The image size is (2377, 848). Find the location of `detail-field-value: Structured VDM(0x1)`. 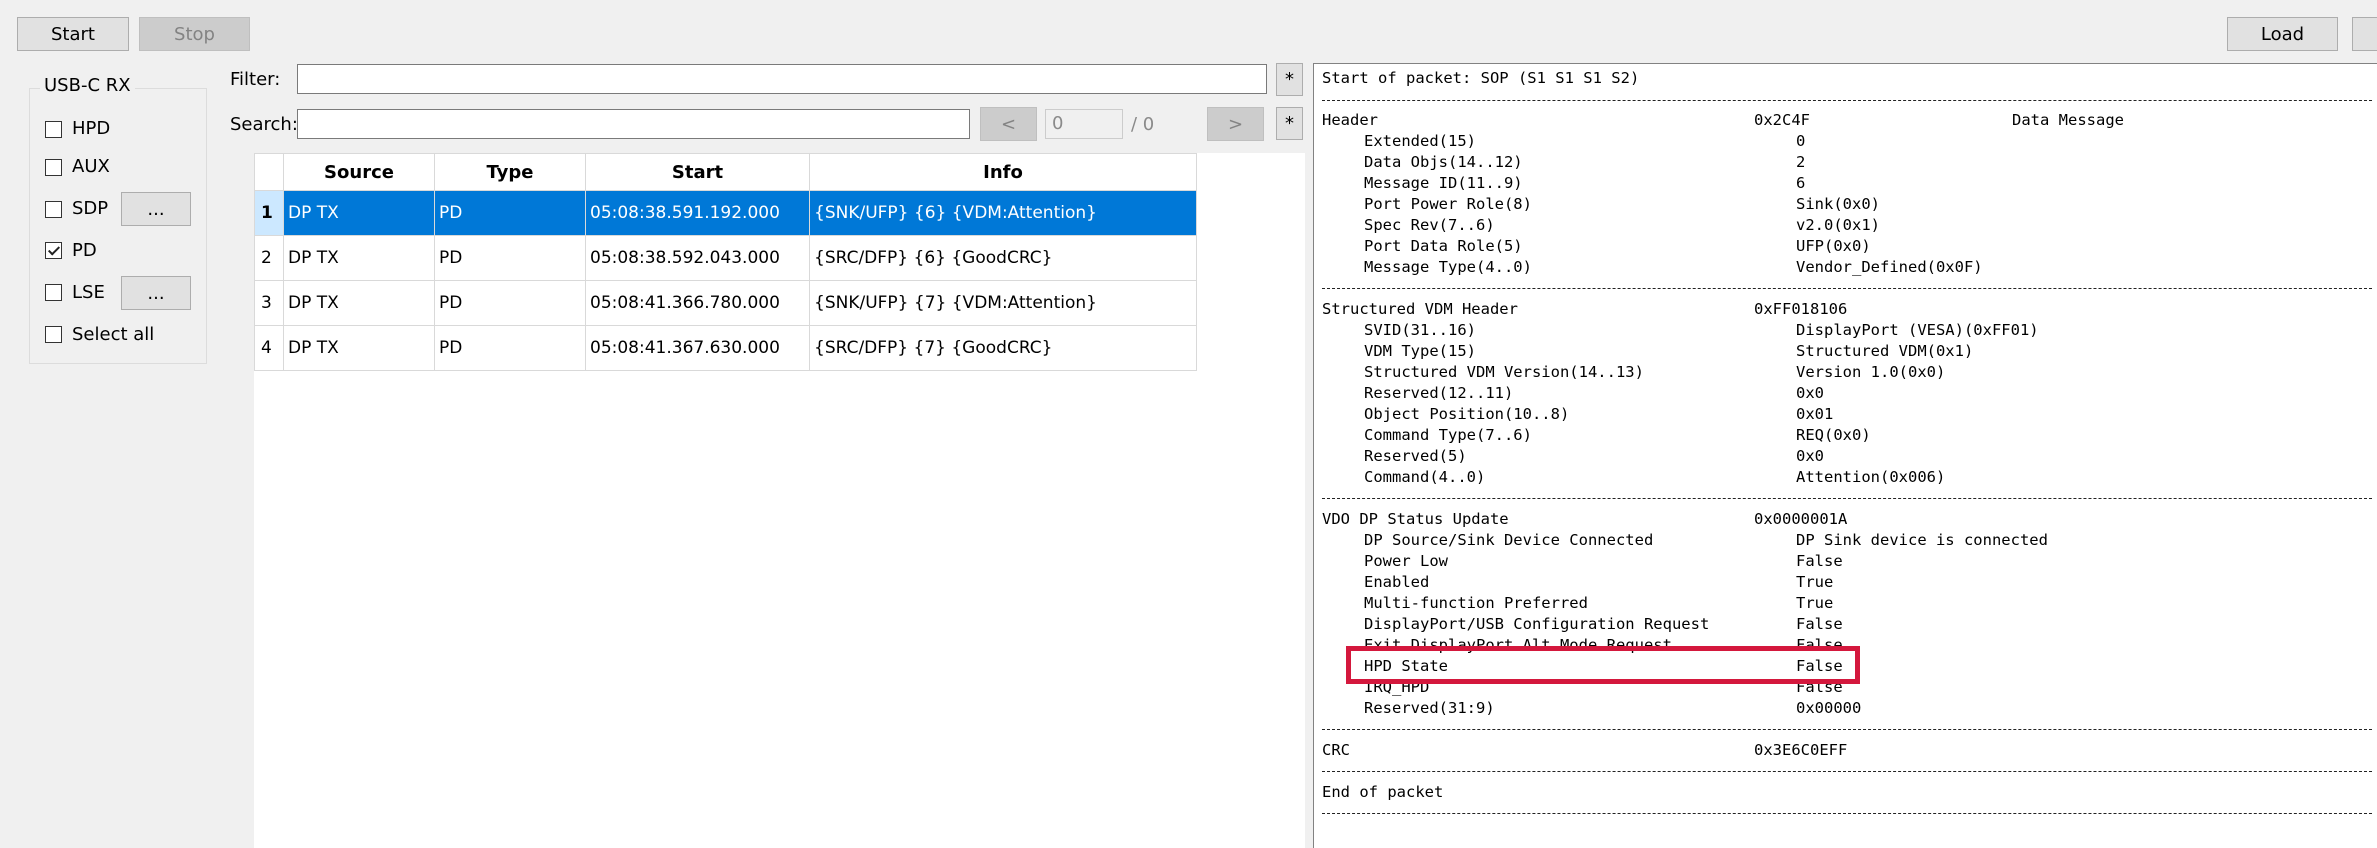

detail-field-value: Structured VDM(0x1) is located at coordinates (1885, 351).